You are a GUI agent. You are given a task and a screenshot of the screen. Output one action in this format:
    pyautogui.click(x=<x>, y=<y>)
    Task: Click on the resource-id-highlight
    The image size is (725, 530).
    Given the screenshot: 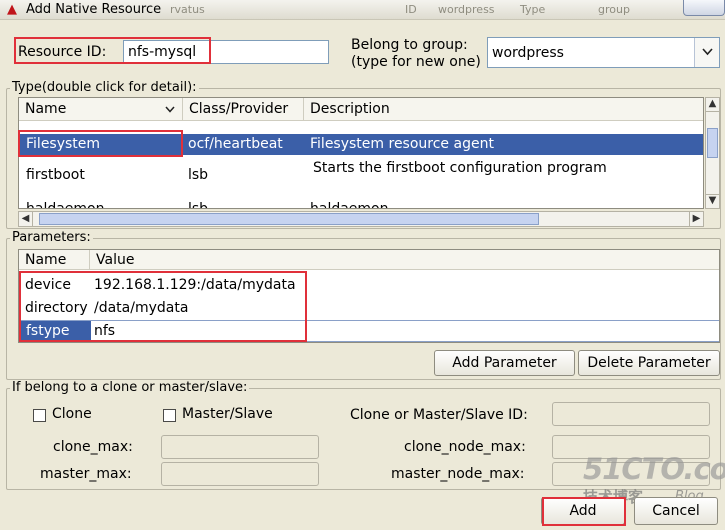 What is the action you would take?
    pyautogui.click(x=112, y=50)
    